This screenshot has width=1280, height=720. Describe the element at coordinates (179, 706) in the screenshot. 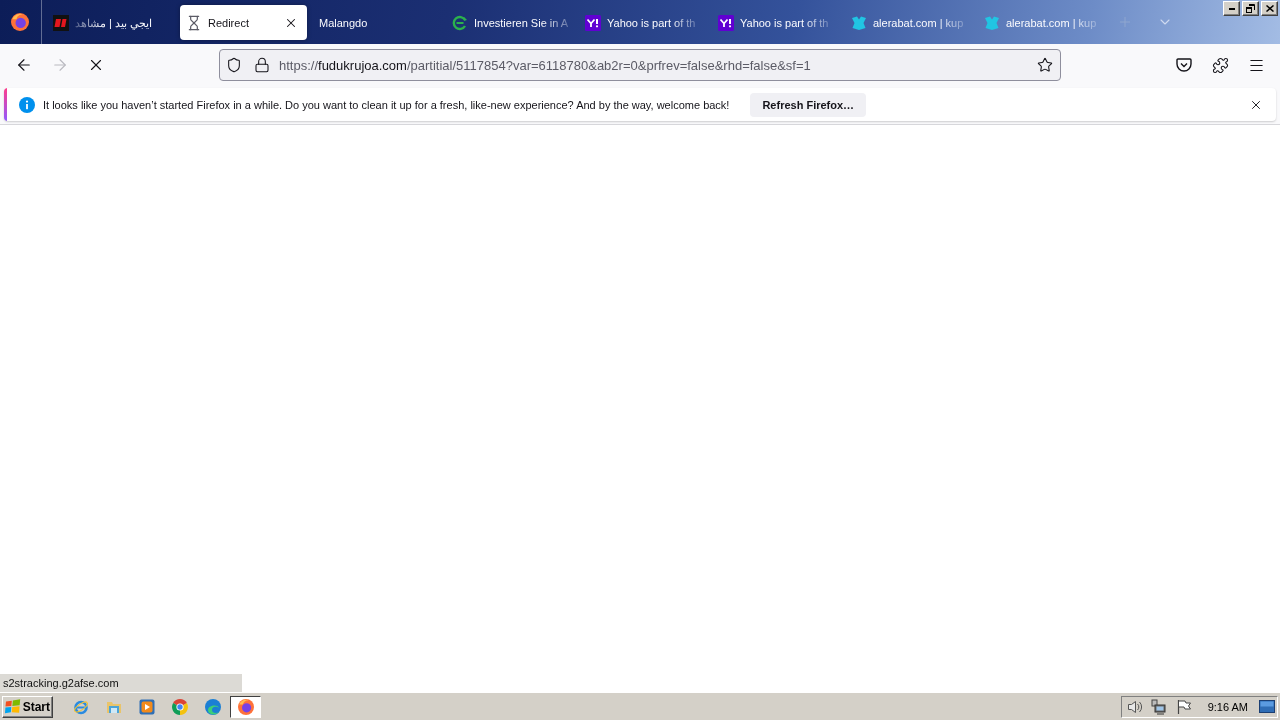

I see `ring-logo-icon` at that location.